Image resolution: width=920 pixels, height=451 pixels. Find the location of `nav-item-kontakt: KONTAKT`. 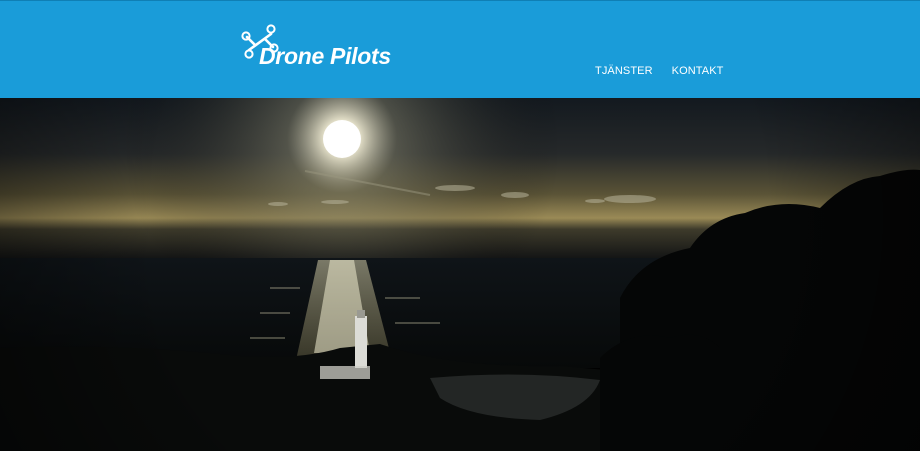

nav-item-kontakt: KONTAKT is located at coordinates (698, 71).